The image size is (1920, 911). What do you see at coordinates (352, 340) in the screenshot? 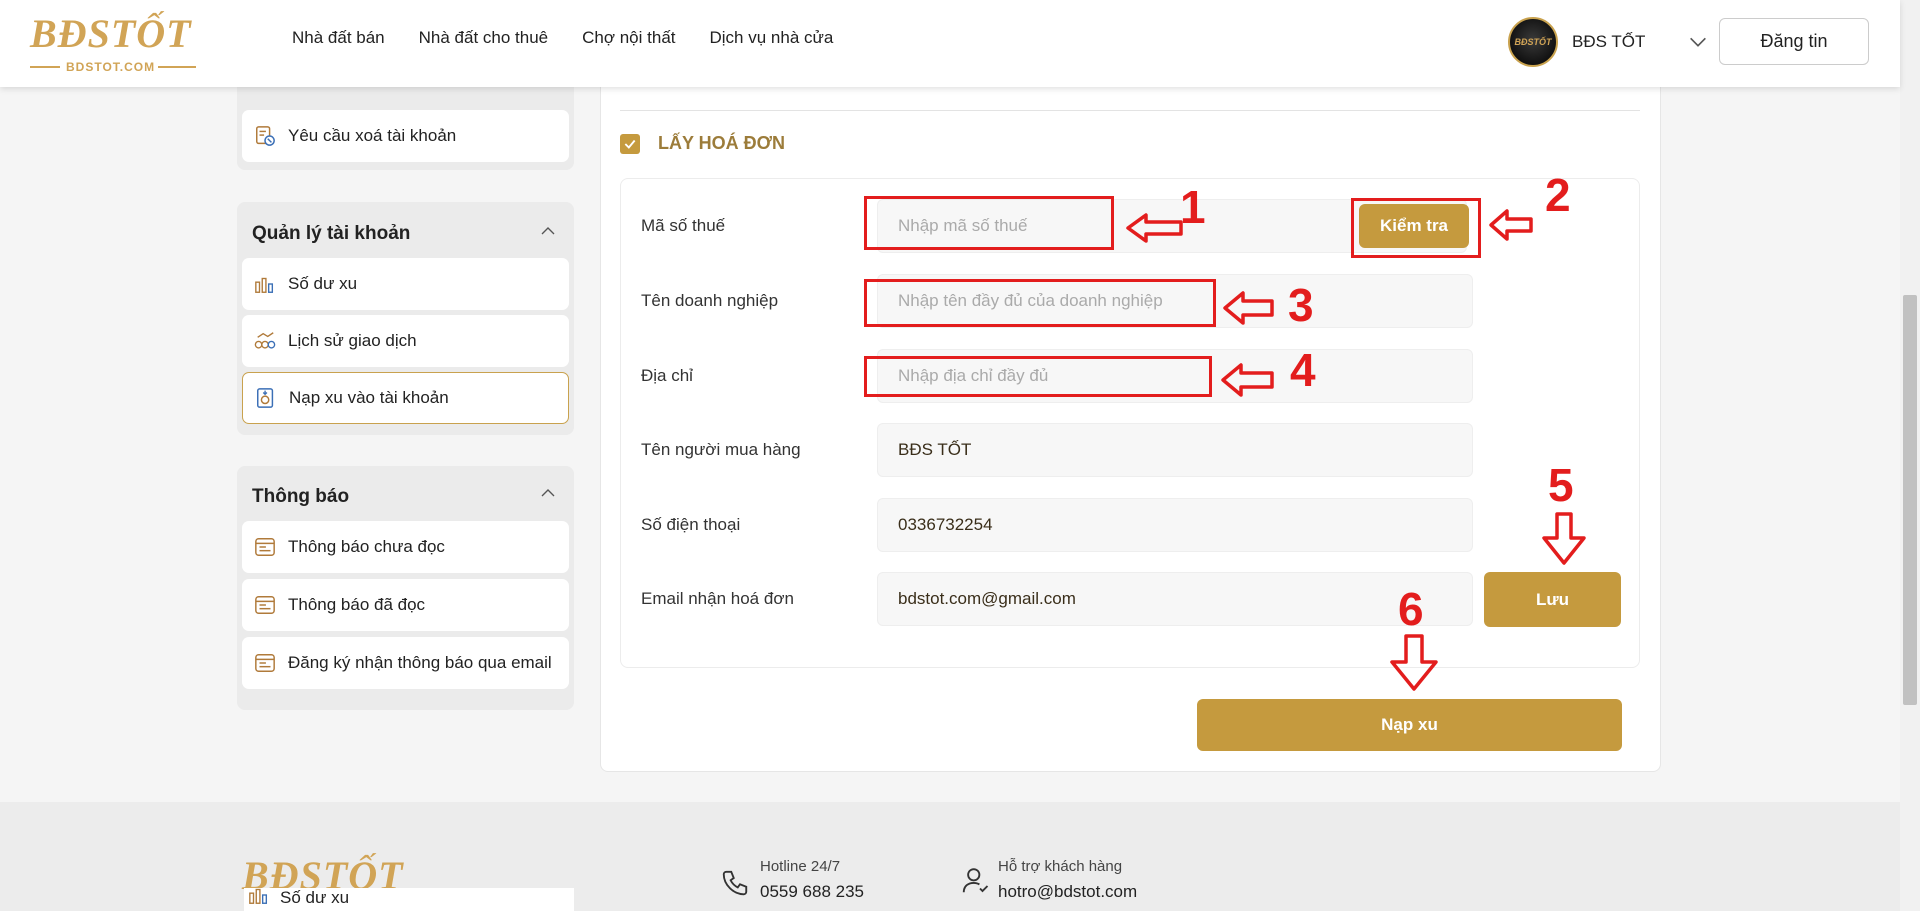
I see `sidebar-item-label: Lịch sử giao dịch` at bounding box center [352, 340].